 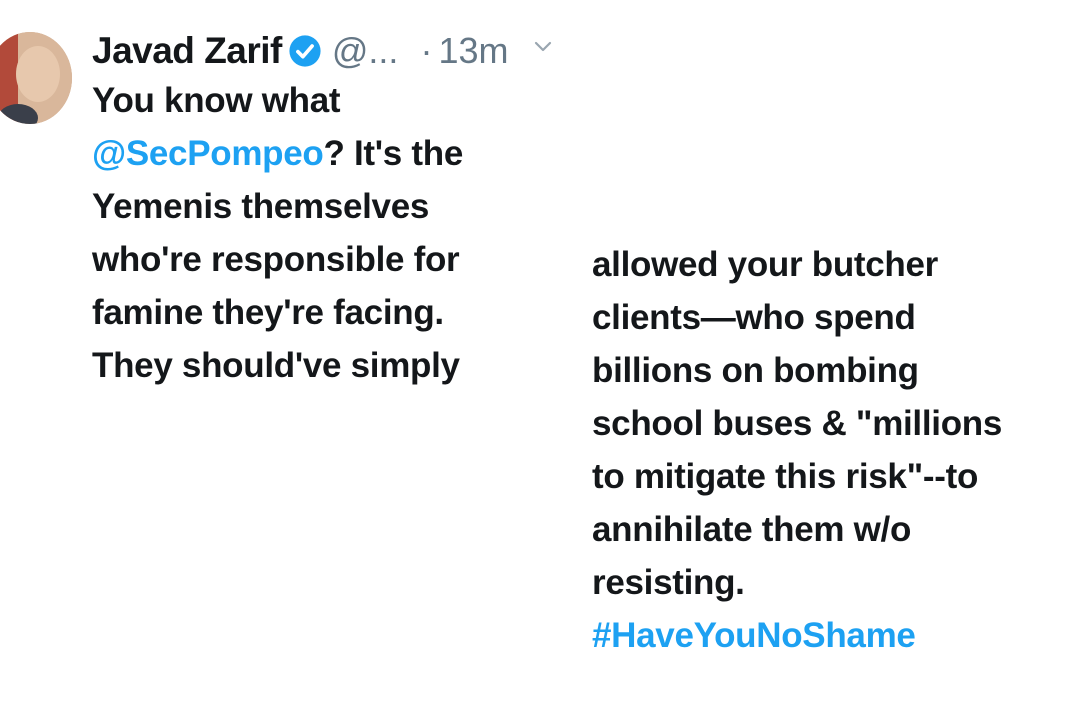 I want to click on tweet-text-line: to mitigate this risk"--to, so click(x=785, y=476).